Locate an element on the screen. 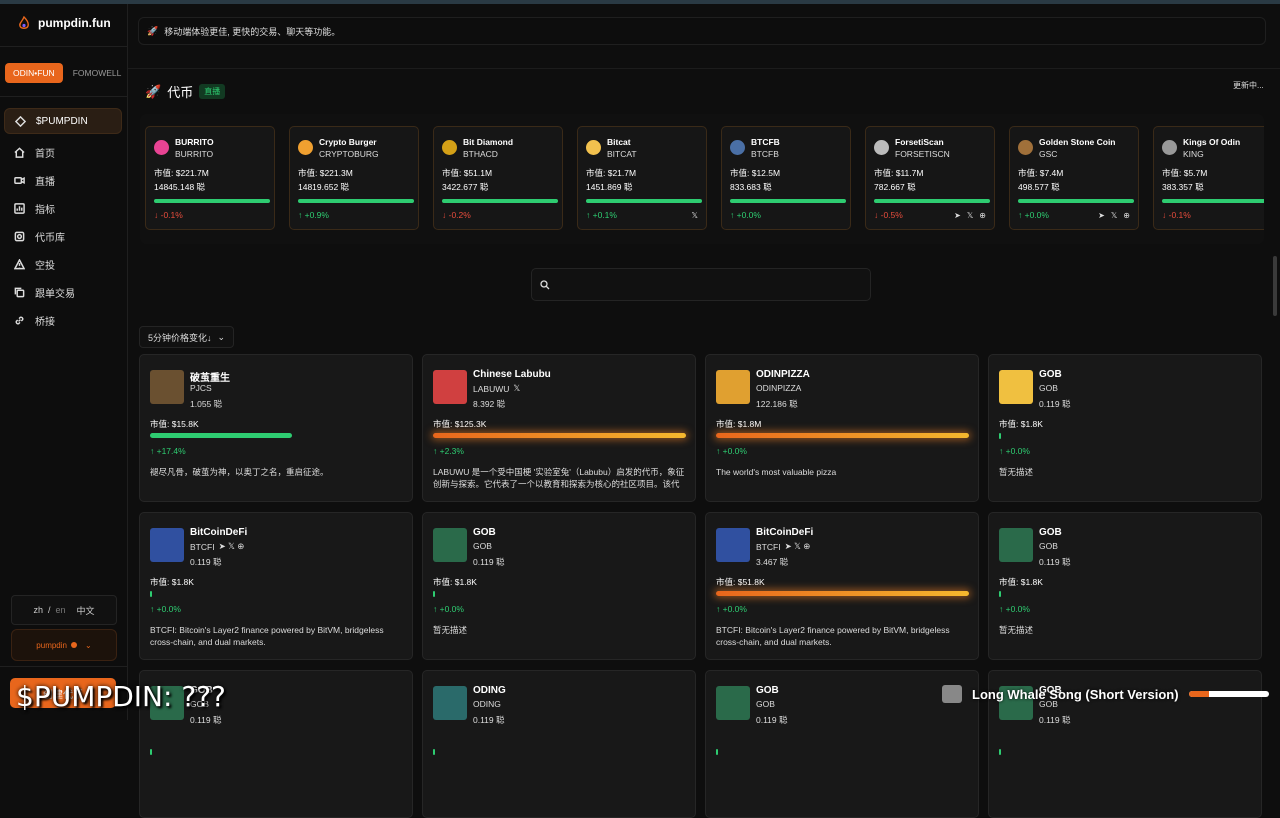 The width and height of the screenshot is (1280, 818). token-card: GOB GOB 0.119 聪 is located at coordinates (842, 744).